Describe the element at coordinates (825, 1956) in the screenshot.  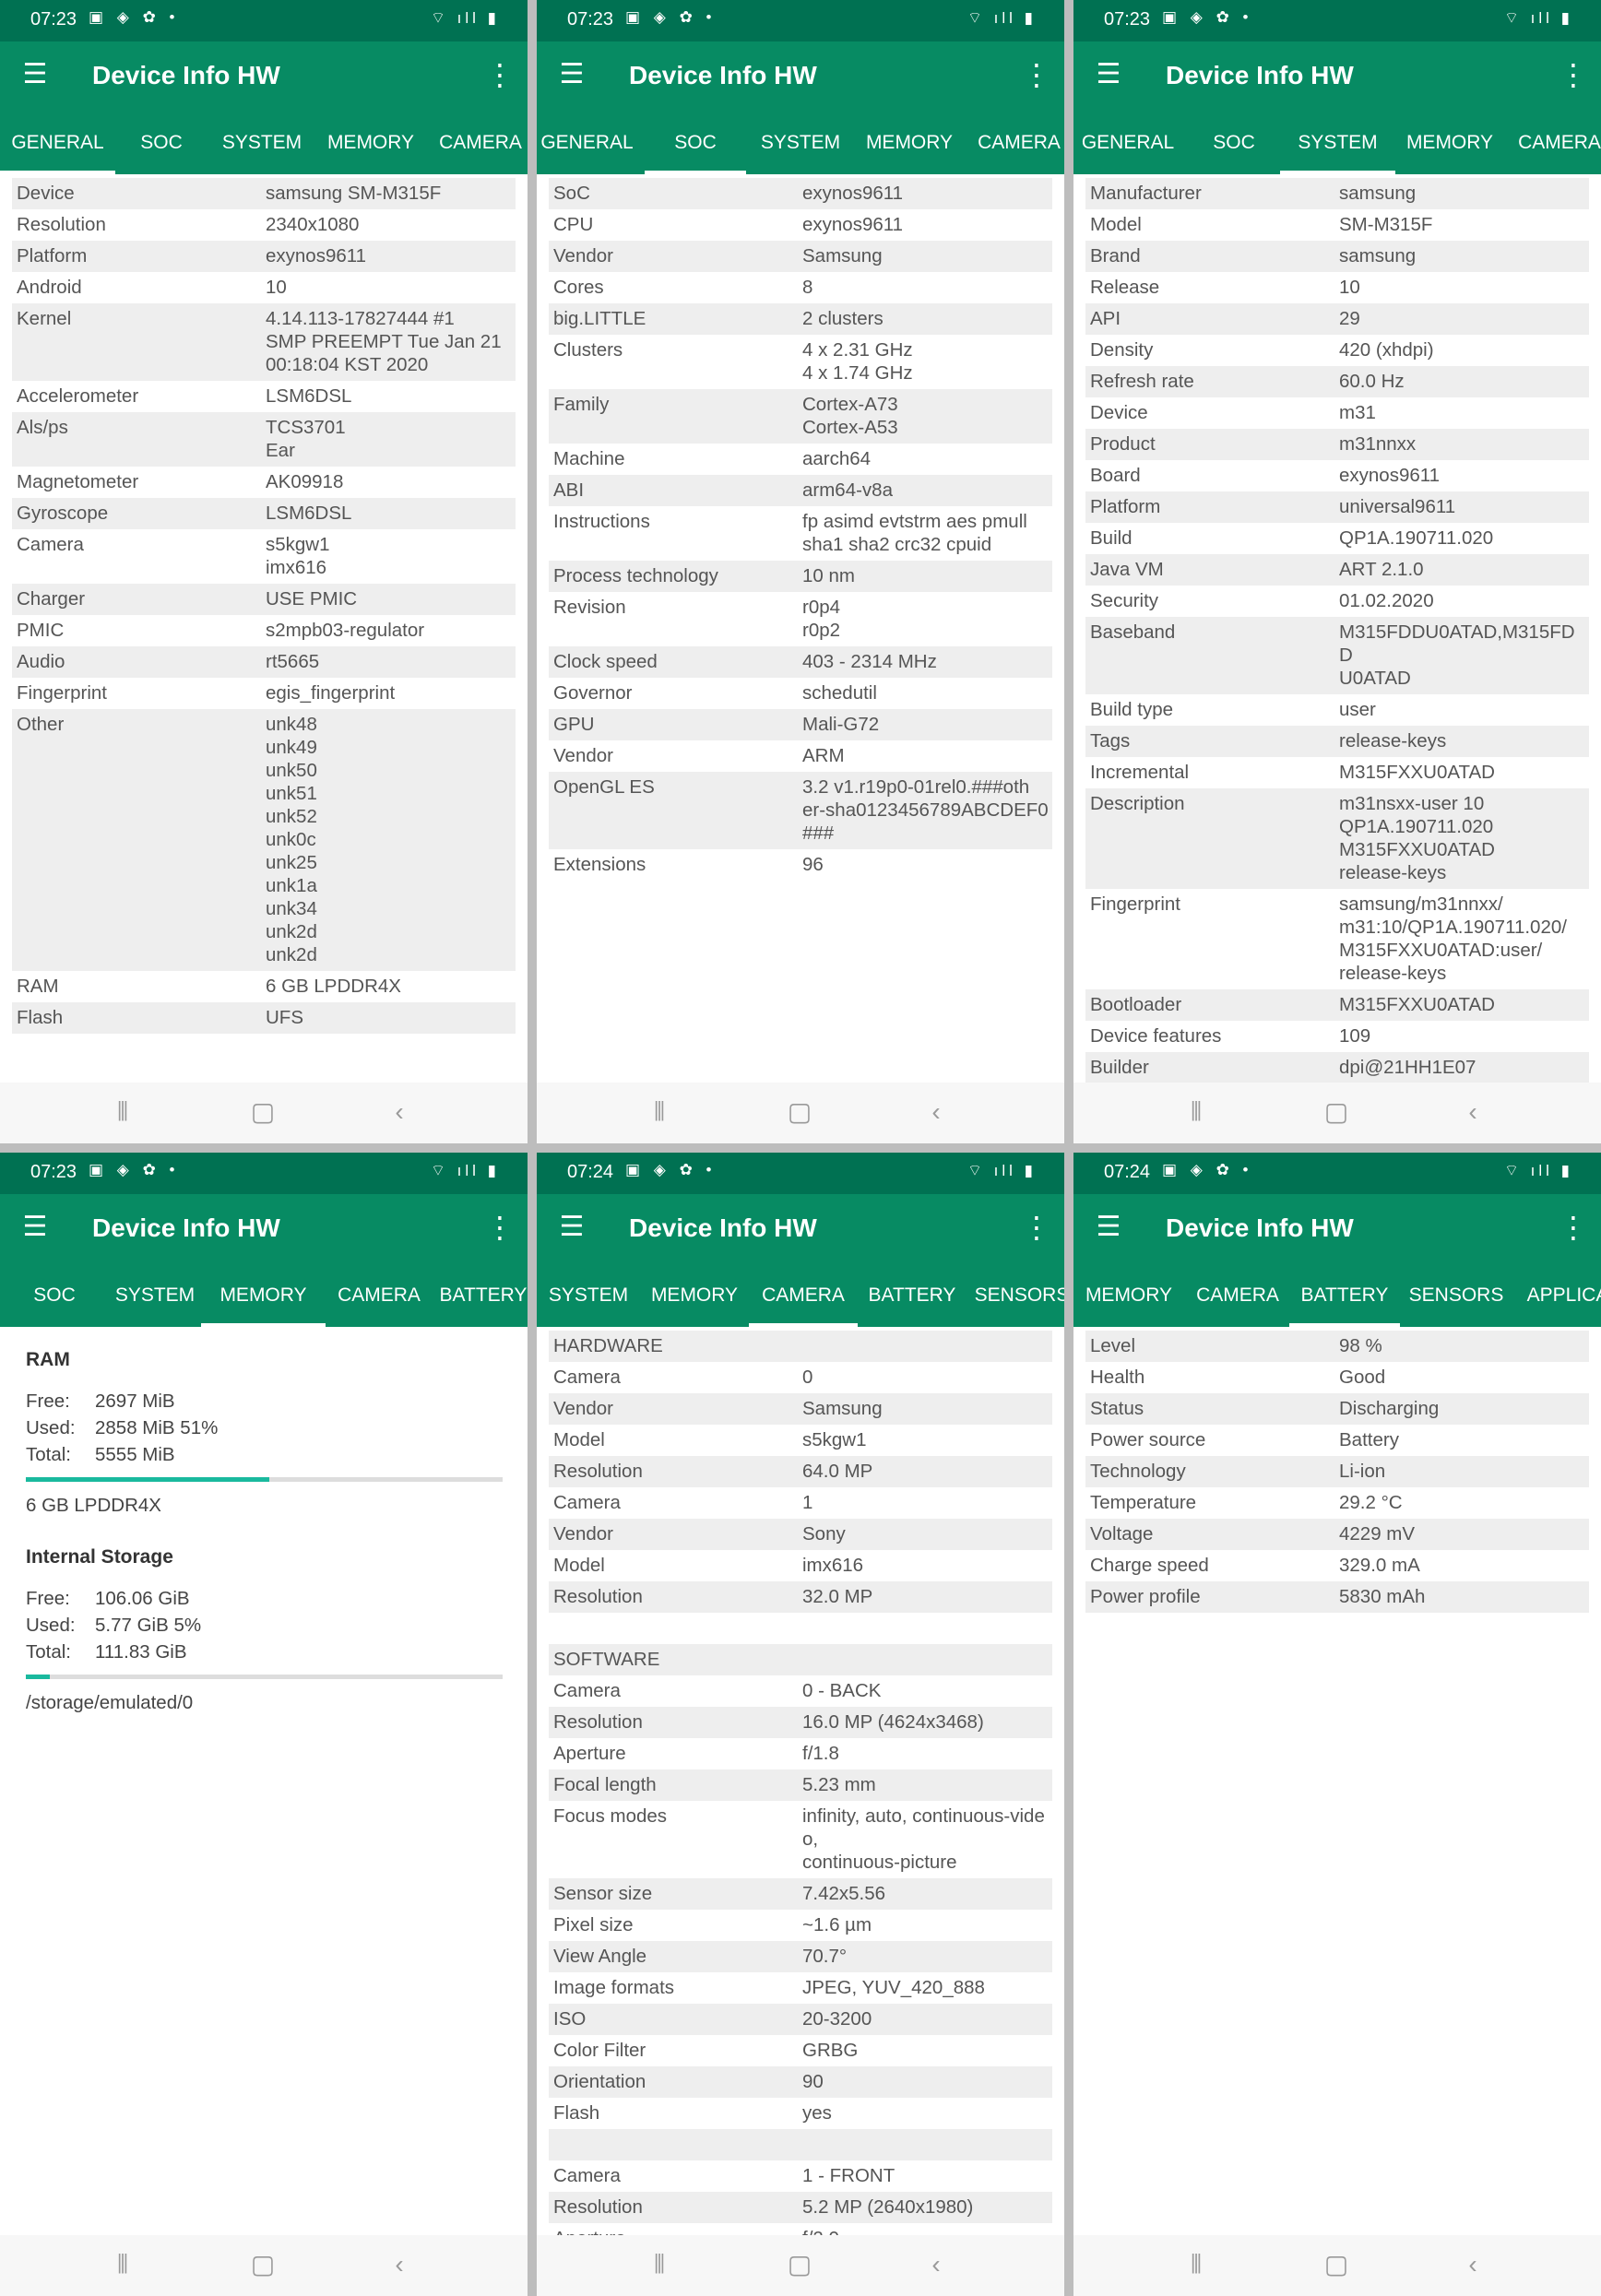
I see `row-value: 70.7°` at that location.